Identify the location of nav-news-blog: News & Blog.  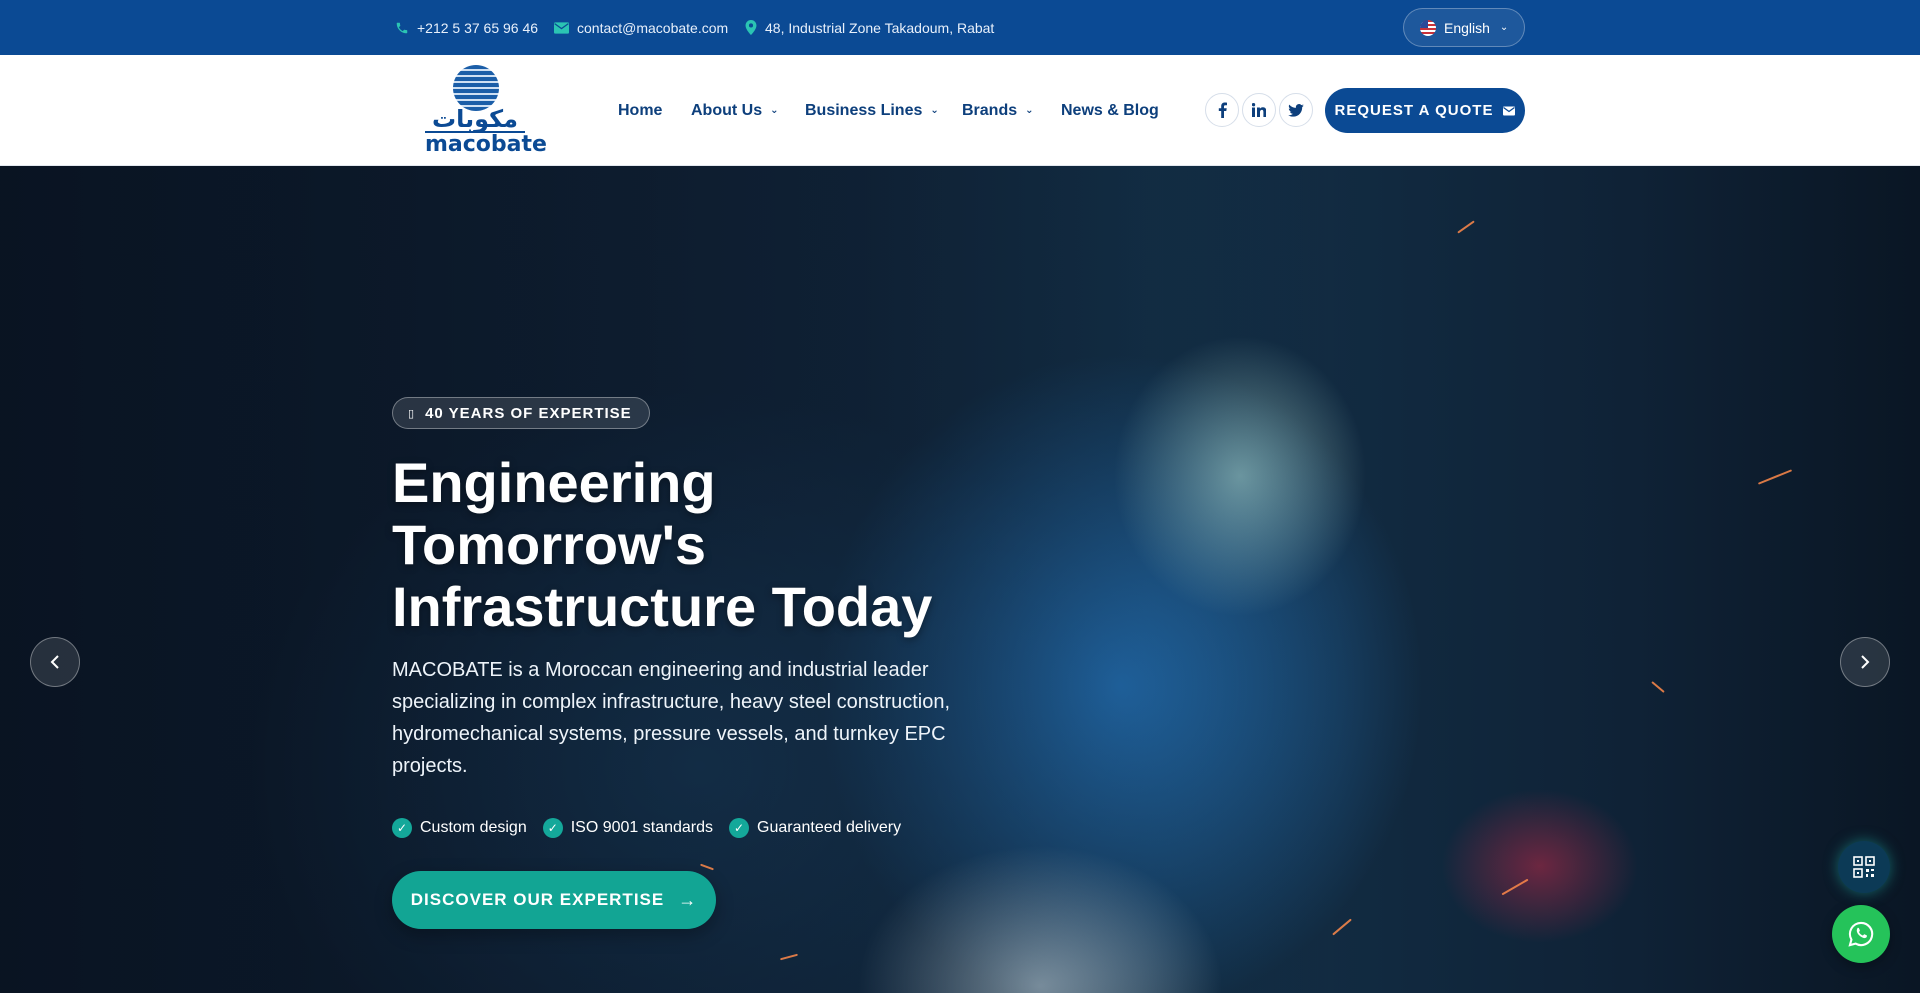
(1110, 110).